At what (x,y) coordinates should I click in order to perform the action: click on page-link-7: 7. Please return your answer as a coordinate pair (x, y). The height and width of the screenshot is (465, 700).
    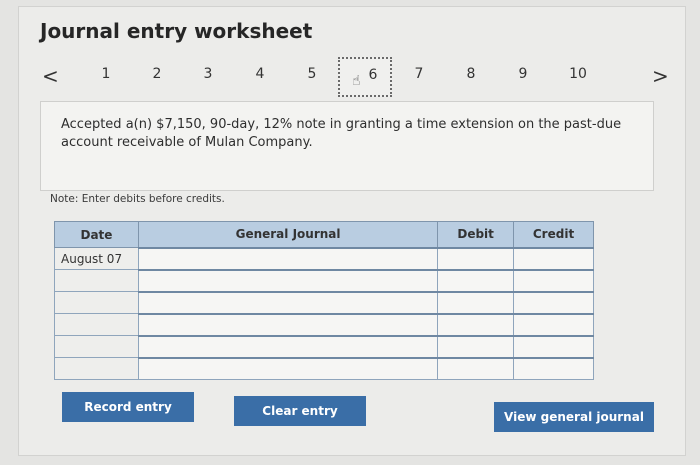
    Looking at the image, I should click on (419, 74).